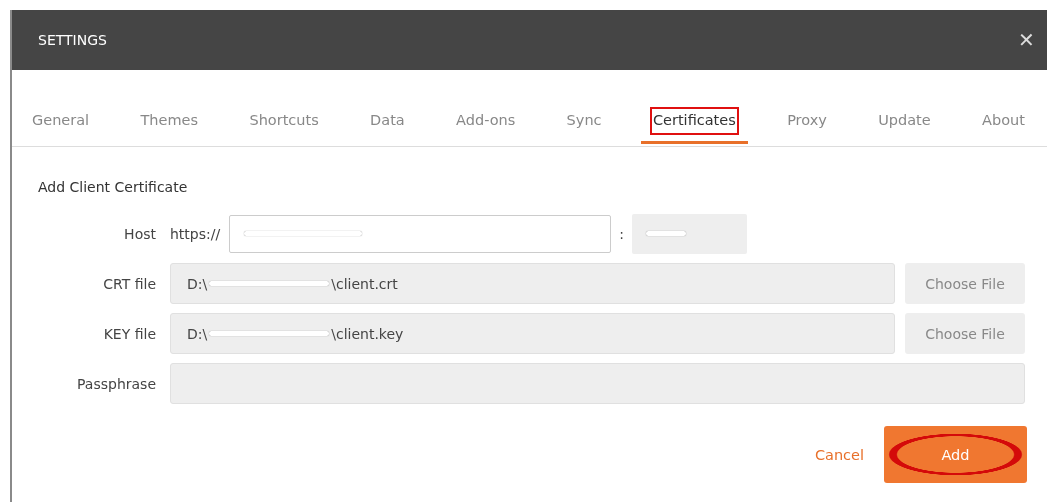 The width and height of the screenshot is (1047, 502). Describe the element at coordinates (139, 233) in the screenshot. I see `field-label: Host` at that location.